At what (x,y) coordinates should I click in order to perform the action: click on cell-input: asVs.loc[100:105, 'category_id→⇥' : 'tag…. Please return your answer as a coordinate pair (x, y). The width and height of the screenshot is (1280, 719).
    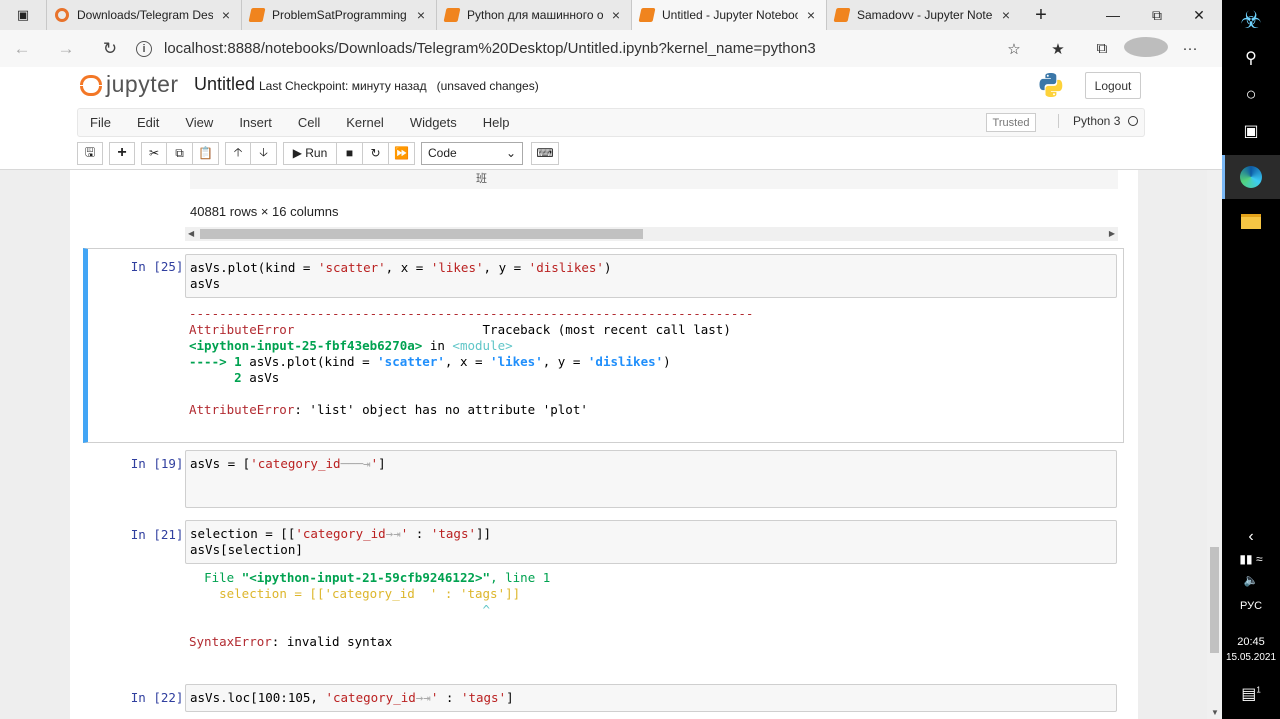
    Looking at the image, I should click on (651, 698).